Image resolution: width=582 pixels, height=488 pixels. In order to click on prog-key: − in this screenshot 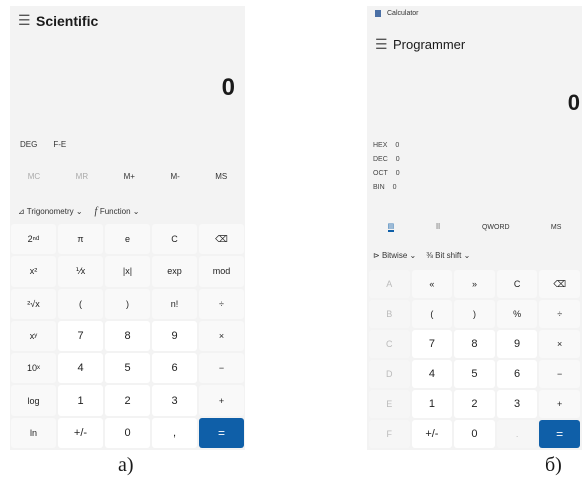, I will do `click(559, 374)`.